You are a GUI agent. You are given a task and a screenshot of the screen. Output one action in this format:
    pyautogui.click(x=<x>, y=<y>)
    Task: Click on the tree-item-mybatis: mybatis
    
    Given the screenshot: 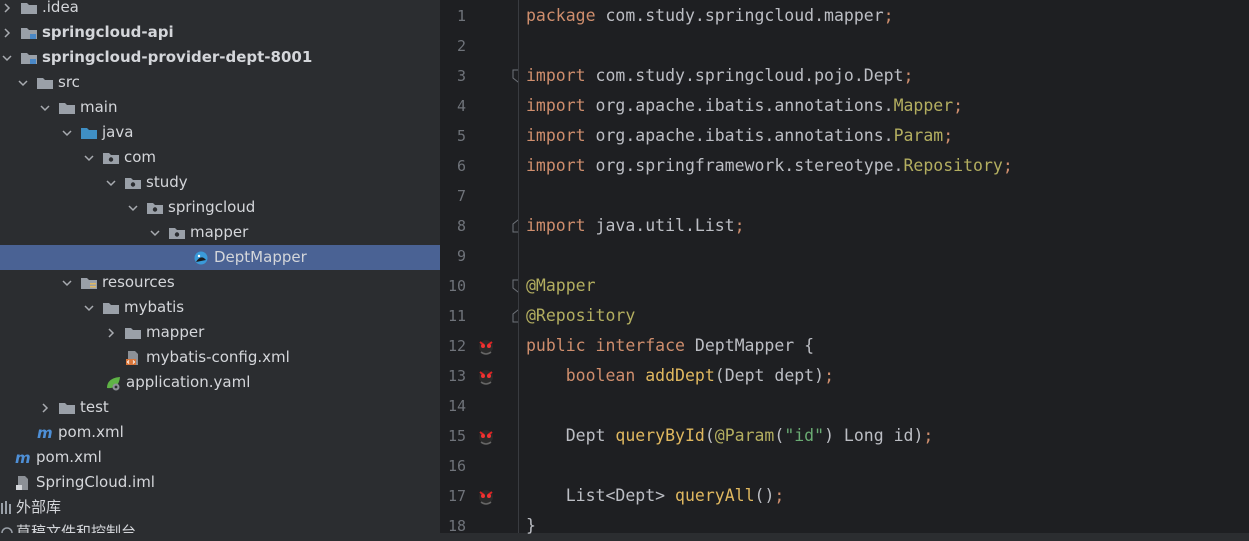 What is the action you would take?
    pyautogui.click(x=220, y=307)
    